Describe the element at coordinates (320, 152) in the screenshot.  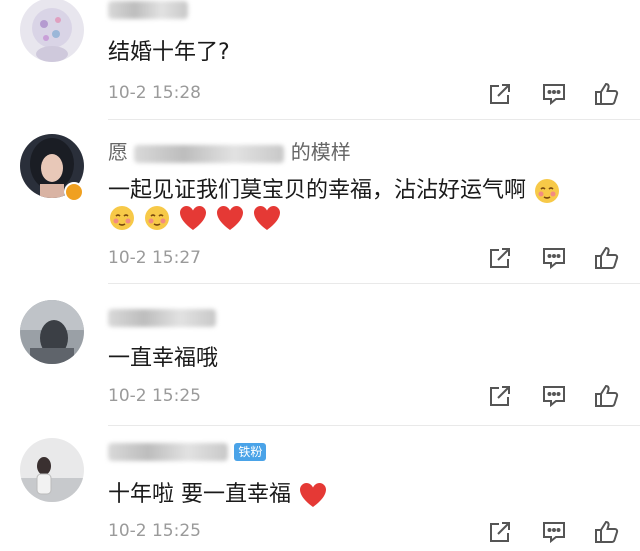
I see `username-suffix: 的模样` at that location.